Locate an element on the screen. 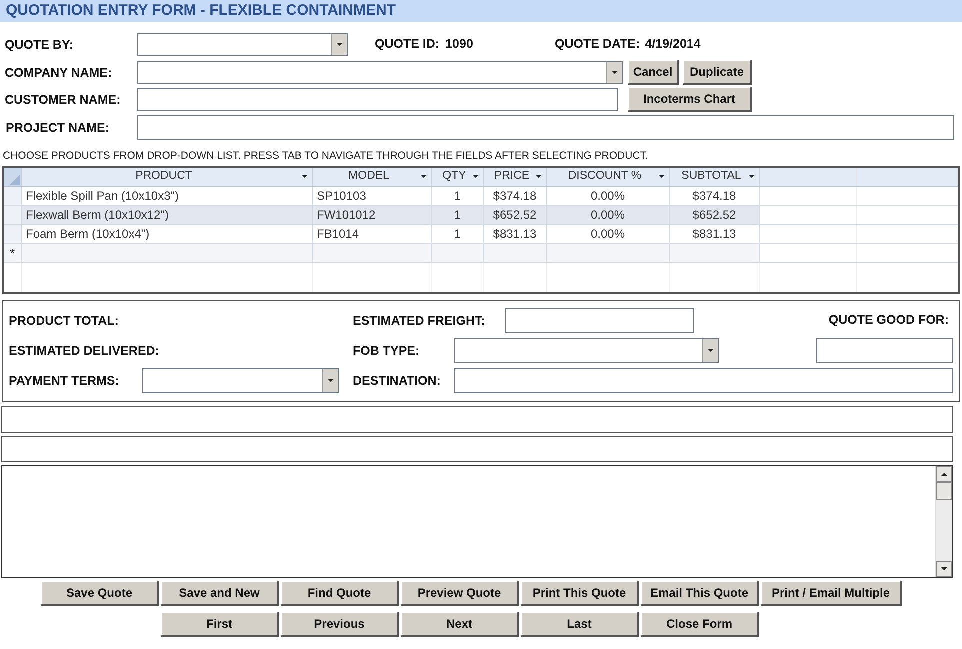 This screenshot has height=649, width=962. field-label: PROJECT NAME: is located at coordinates (58, 127).